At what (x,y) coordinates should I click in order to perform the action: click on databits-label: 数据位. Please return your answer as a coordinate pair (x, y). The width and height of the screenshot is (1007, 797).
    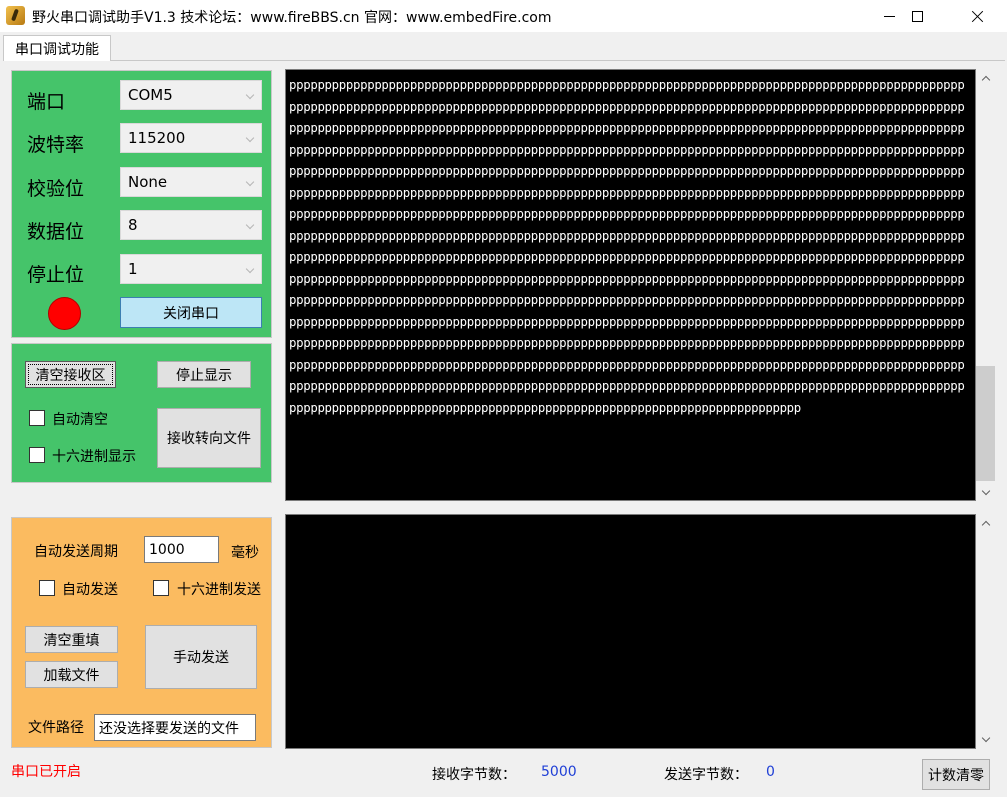
    Looking at the image, I should click on (56, 232).